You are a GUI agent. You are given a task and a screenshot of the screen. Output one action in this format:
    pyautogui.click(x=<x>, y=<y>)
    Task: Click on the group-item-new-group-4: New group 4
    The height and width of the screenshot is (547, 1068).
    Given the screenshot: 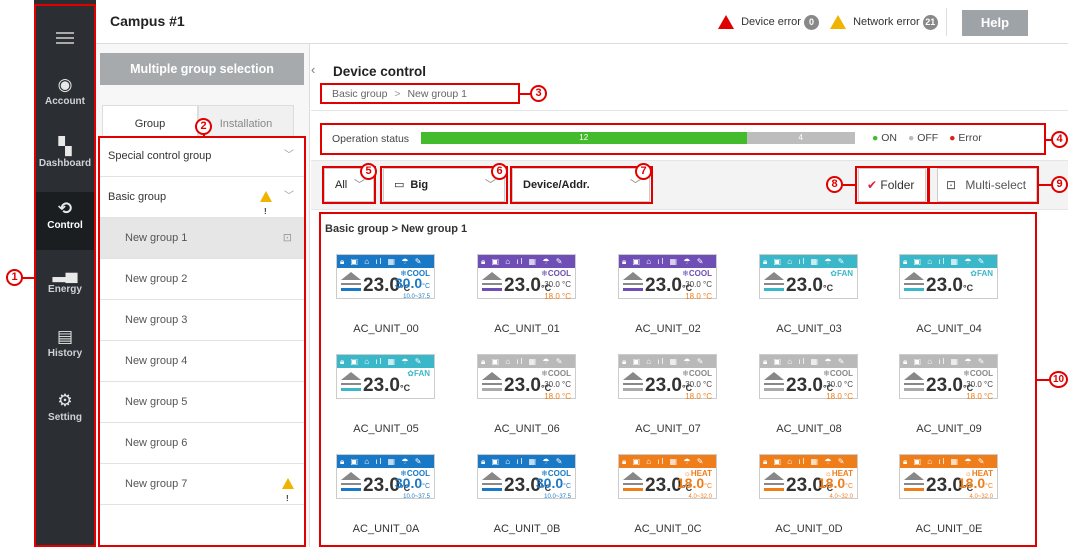 What is the action you would take?
    pyautogui.click(x=202, y=361)
    